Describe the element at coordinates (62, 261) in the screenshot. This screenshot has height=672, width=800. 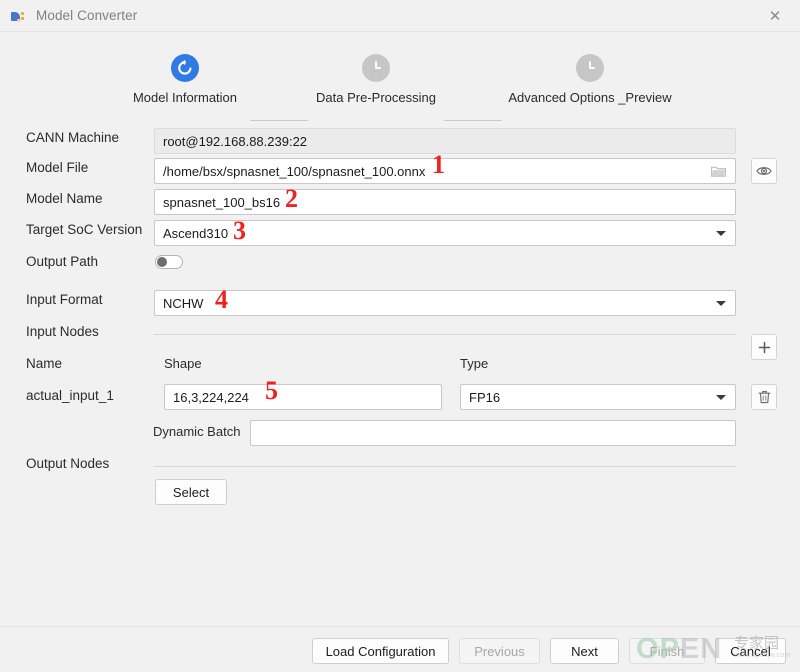
I see `output-path-label: Output Path` at that location.